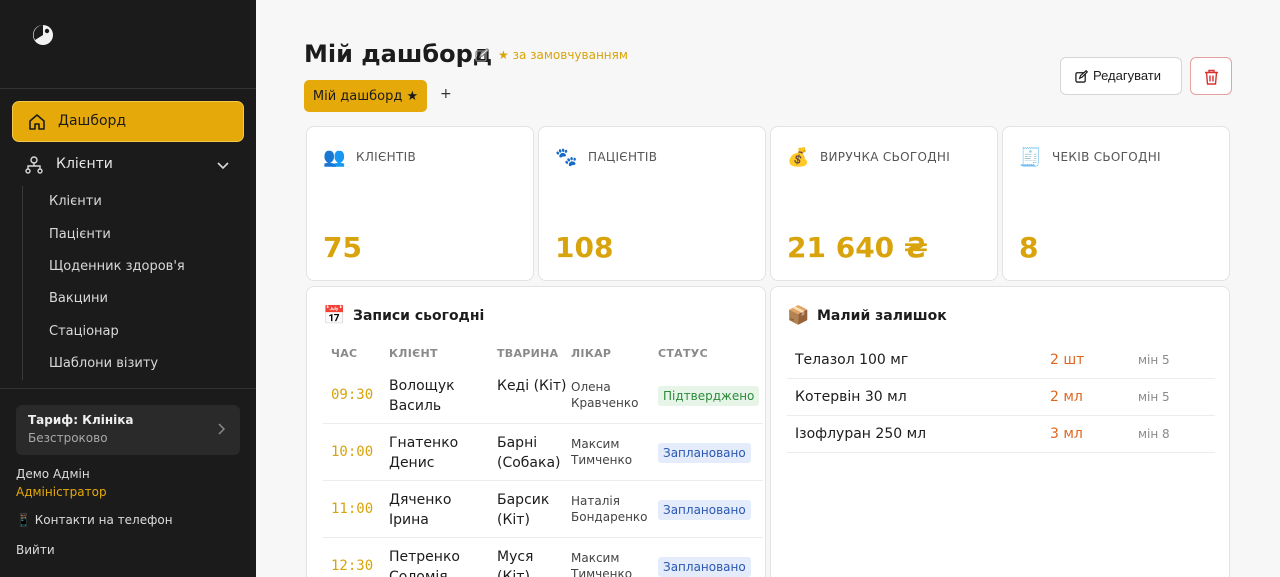 This screenshot has height=577, width=1280. I want to click on stock-name: Ізофлуран 250 мл, so click(861, 434).